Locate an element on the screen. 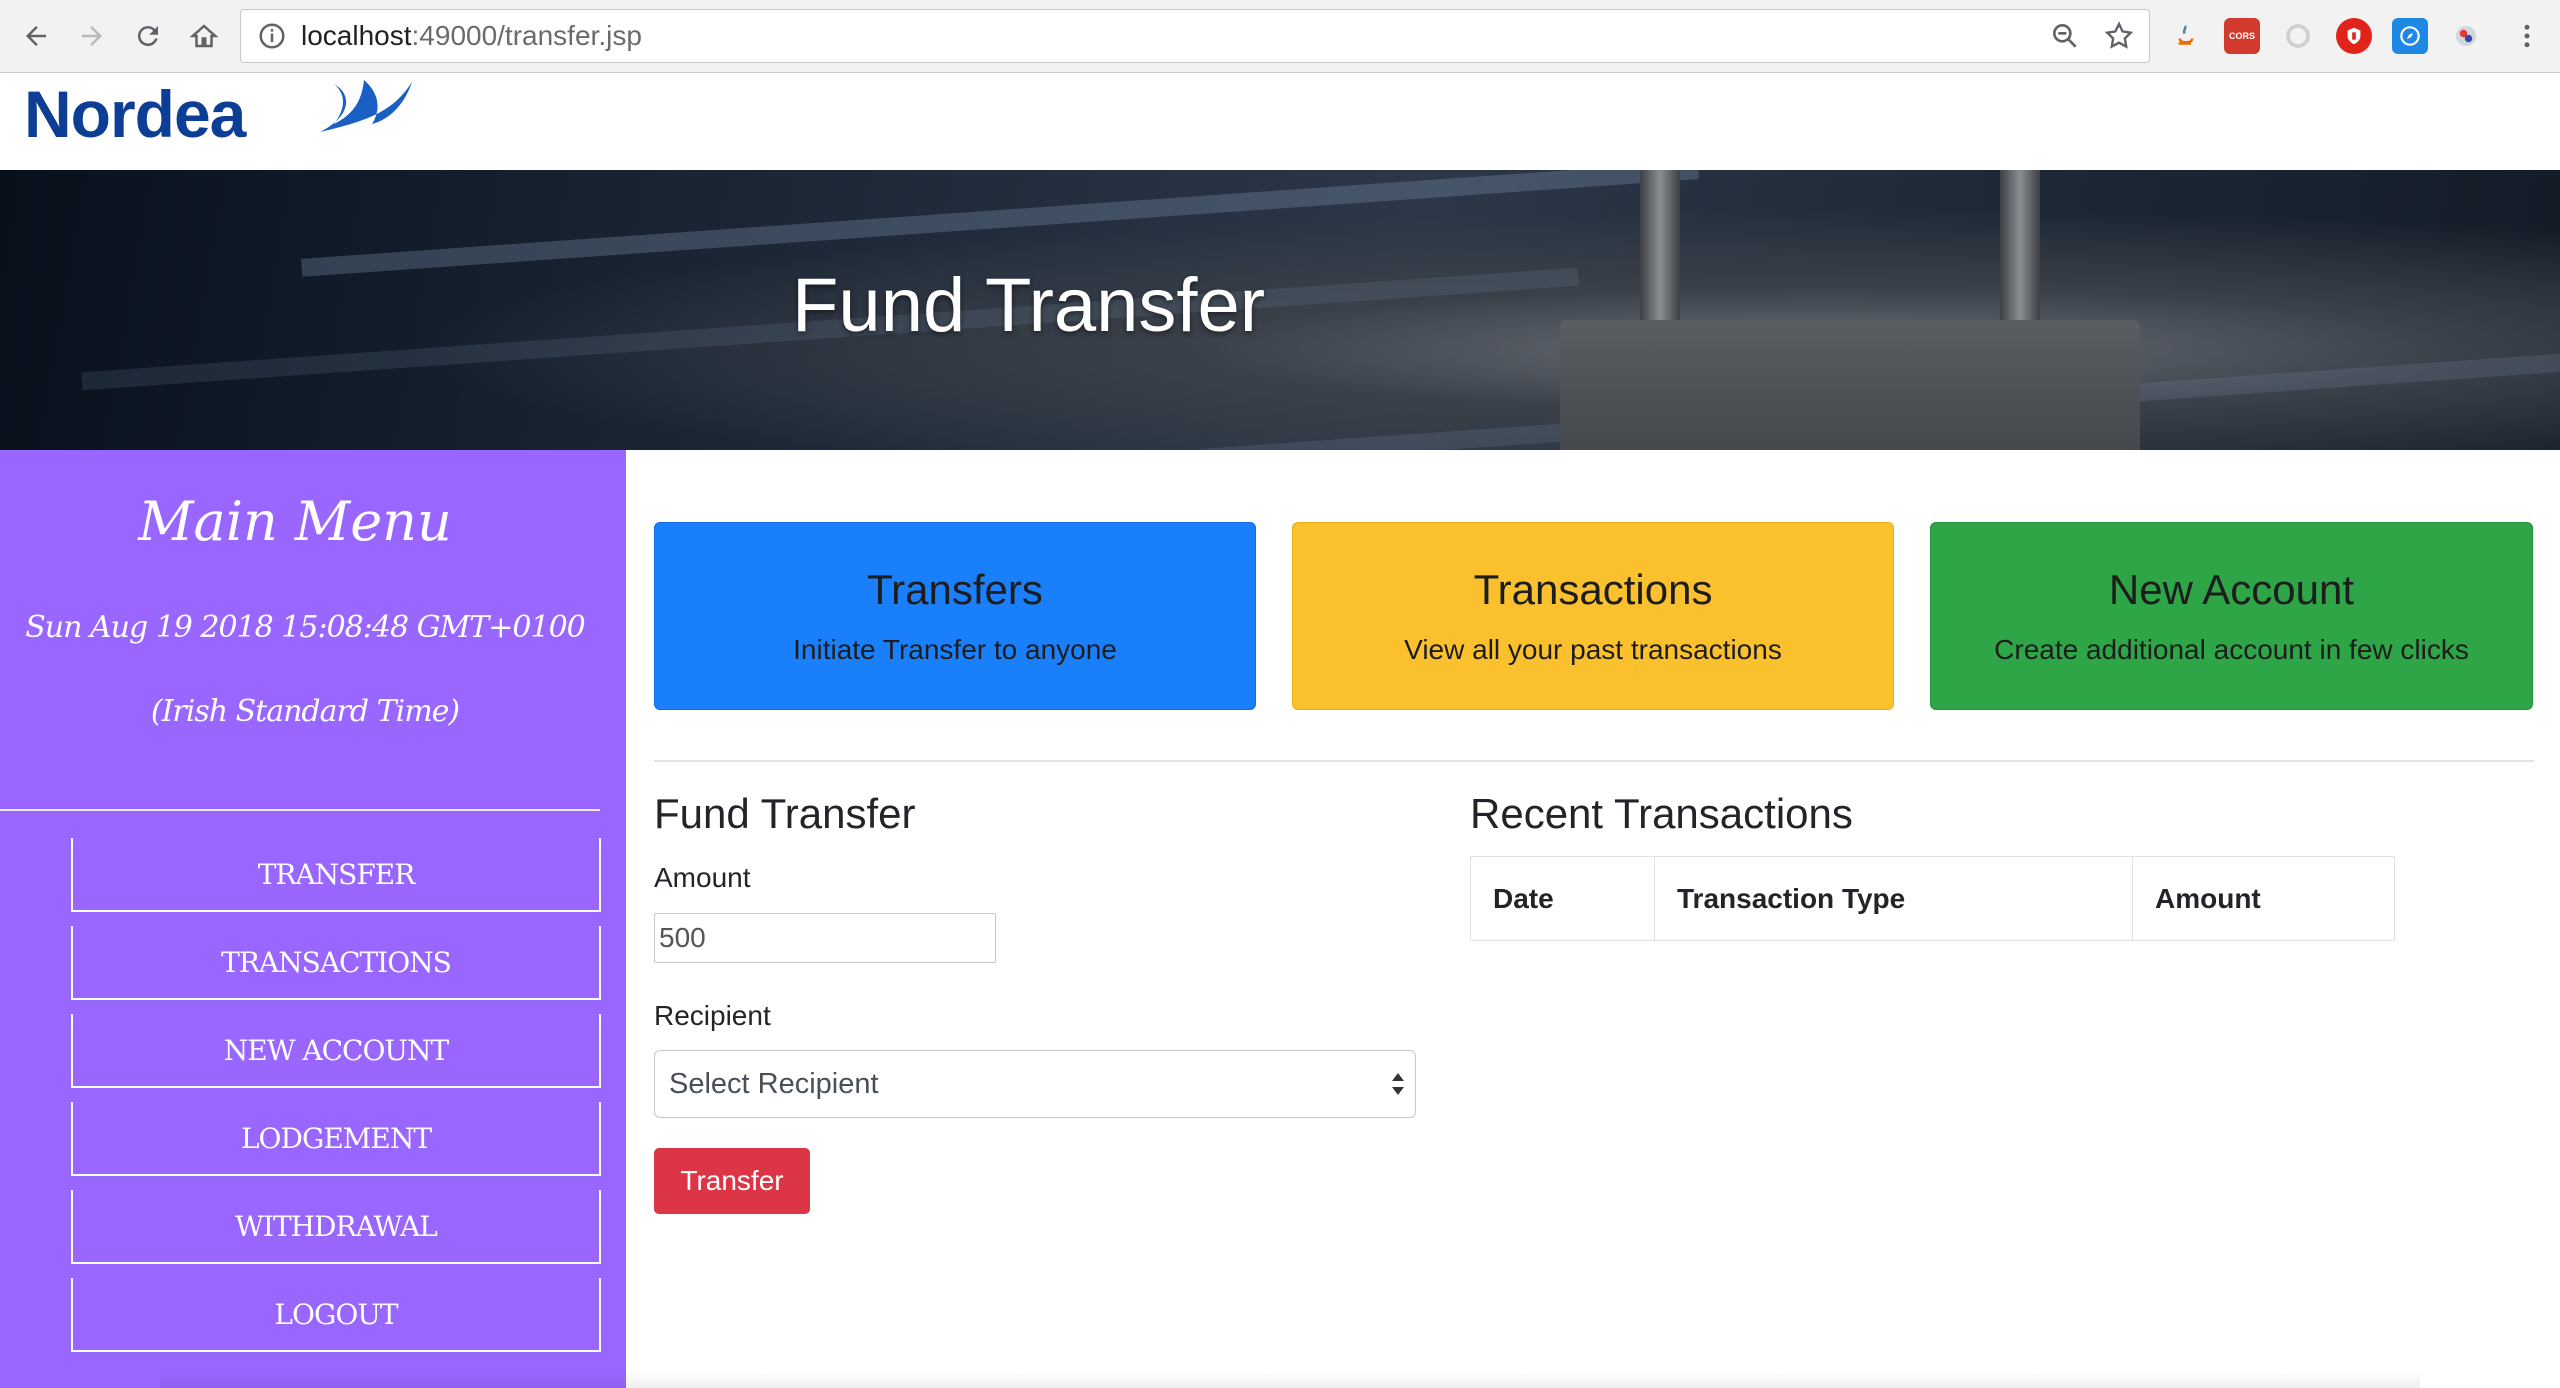 The width and height of the screenshot is (2560, 1388). card-subtitle: Initiate Transfer to anyone is located at coordinates (955, 649).